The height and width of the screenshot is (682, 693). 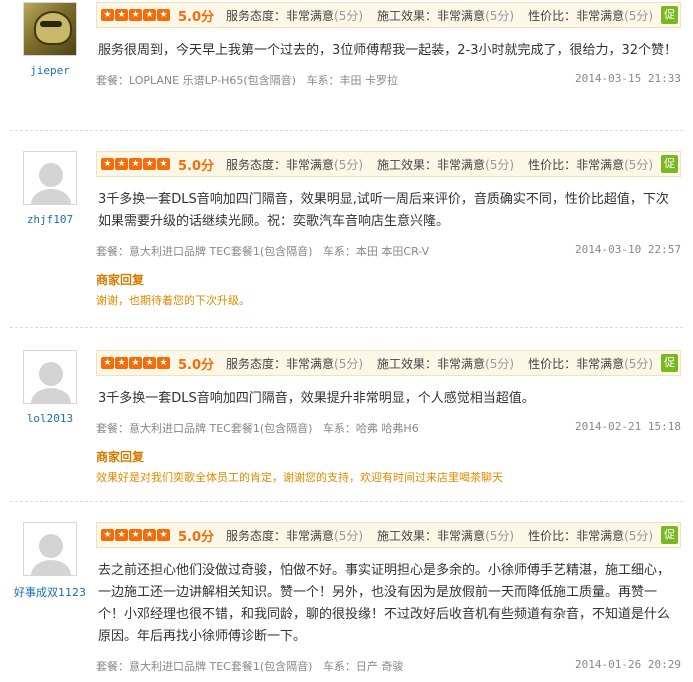 I want to click on package-info: 套餐：意大利进口品牌 TEC套餐1(包含隔音) 车系：本田 本田CR-V, so click(x=263, y=251).